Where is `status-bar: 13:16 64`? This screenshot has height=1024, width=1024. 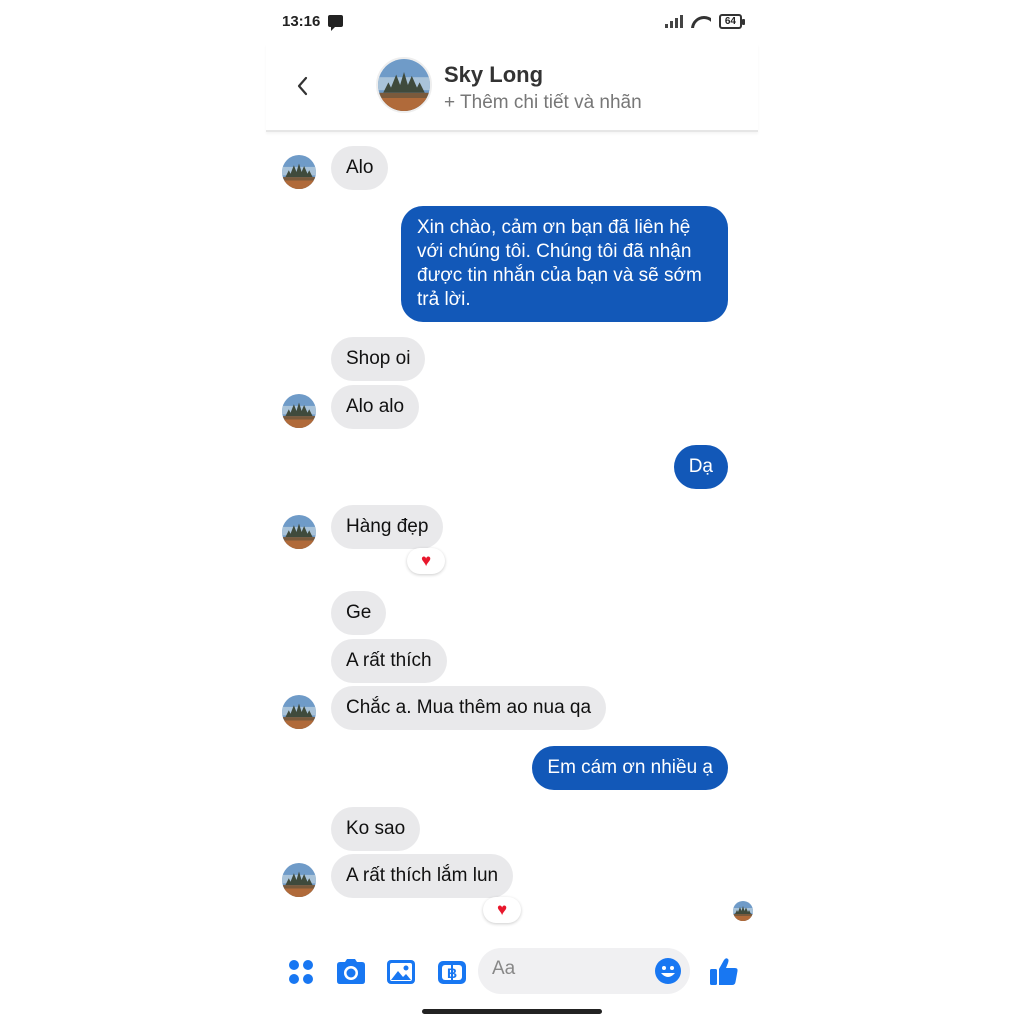 status-bar: 13:16 64 is located at coordinates (514, 21).